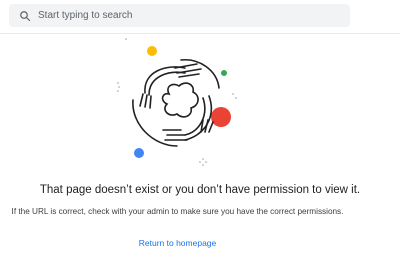 The image size is (400, 278). What do you see at coordinates (221, 117) in the screenshot?
I see `red-dot` at bounding box center [221, 117].